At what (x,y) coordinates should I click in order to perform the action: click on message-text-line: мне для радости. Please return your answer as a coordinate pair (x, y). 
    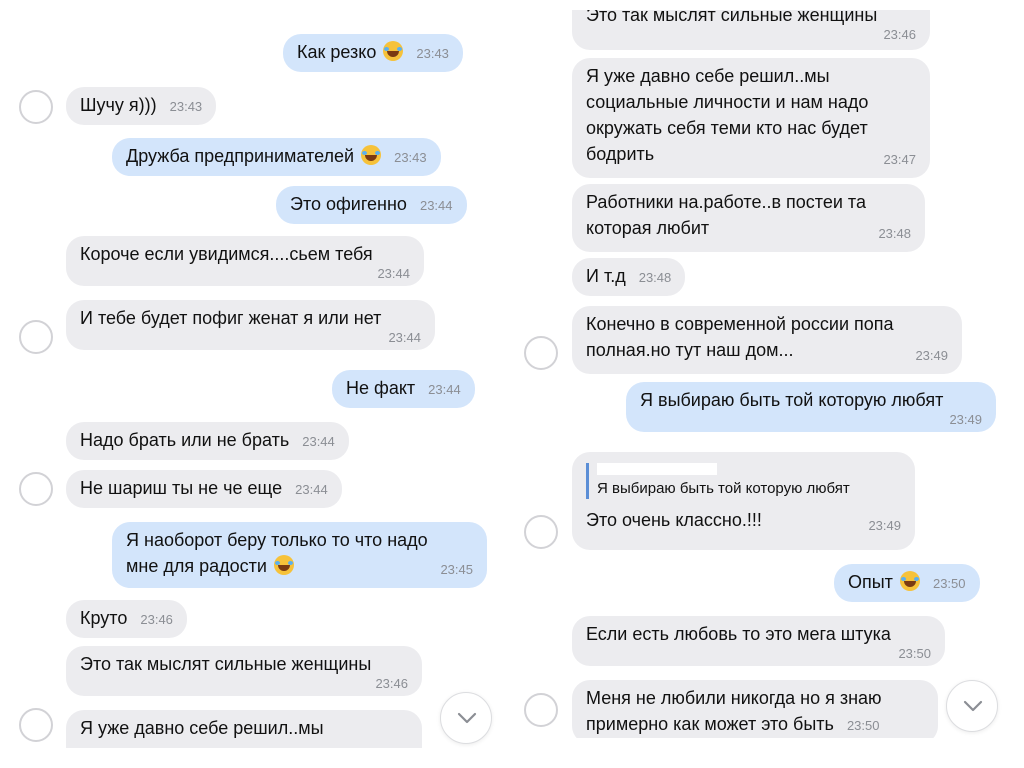
    Looking at the image, I should click on (196, 566).